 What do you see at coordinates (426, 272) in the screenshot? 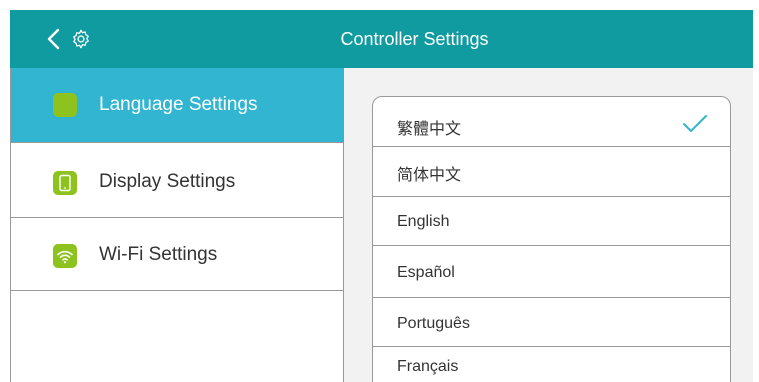
I see `language-label: Español` at bounding box center [426, 272].